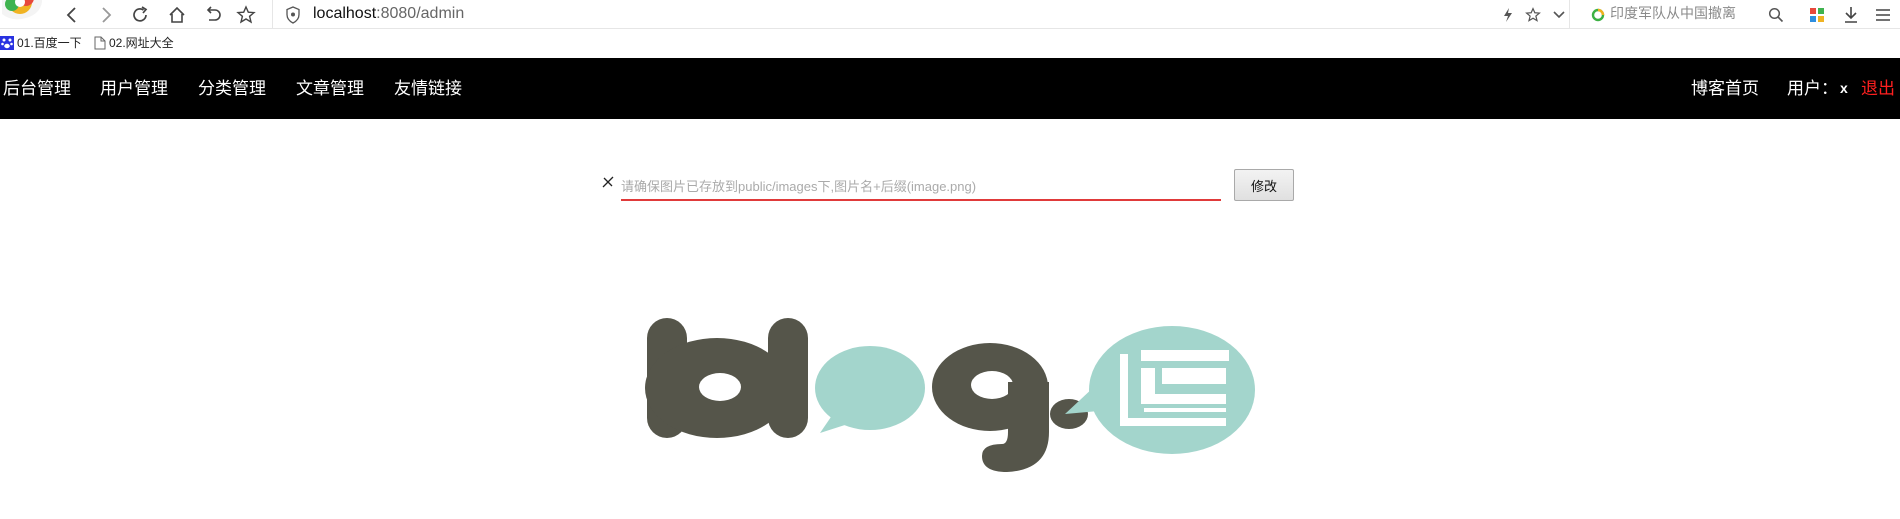  I want to click on undo-icon, so click(213, 14).